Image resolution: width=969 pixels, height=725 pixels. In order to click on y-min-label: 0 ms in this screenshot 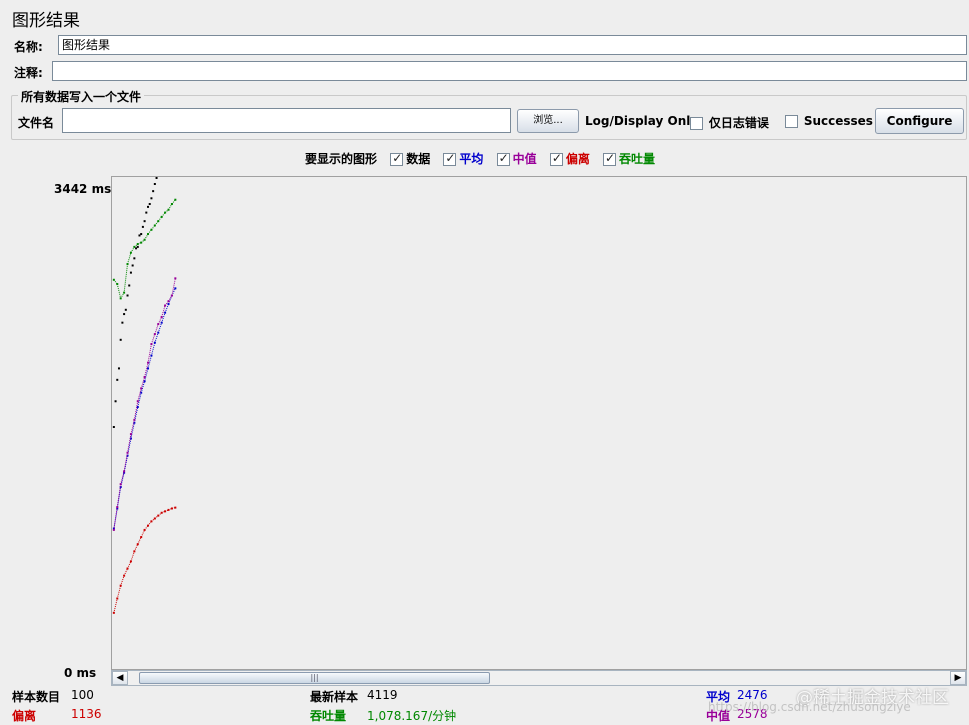, I will do `click(80, 673)`.